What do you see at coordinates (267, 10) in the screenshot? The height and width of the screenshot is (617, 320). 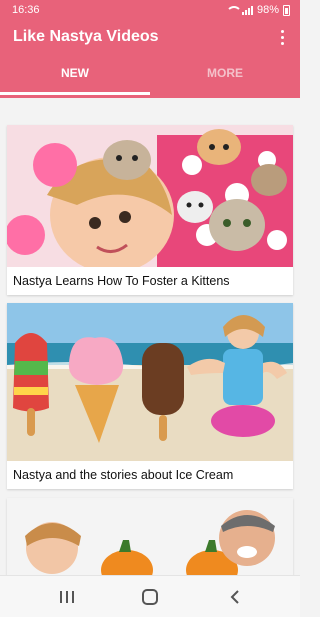 I see `battery-percent: 98%` at bounding box center [267, 10].